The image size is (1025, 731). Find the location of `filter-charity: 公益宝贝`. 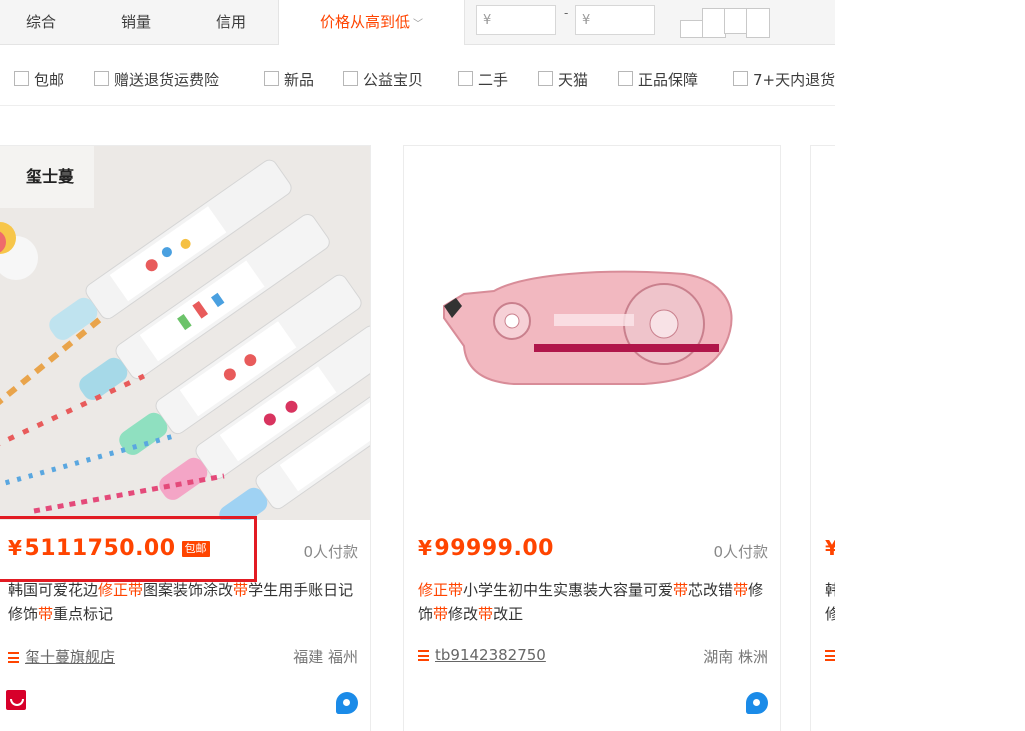

filter-charity: 公益宝贝 is located at coordinates (383, 79).